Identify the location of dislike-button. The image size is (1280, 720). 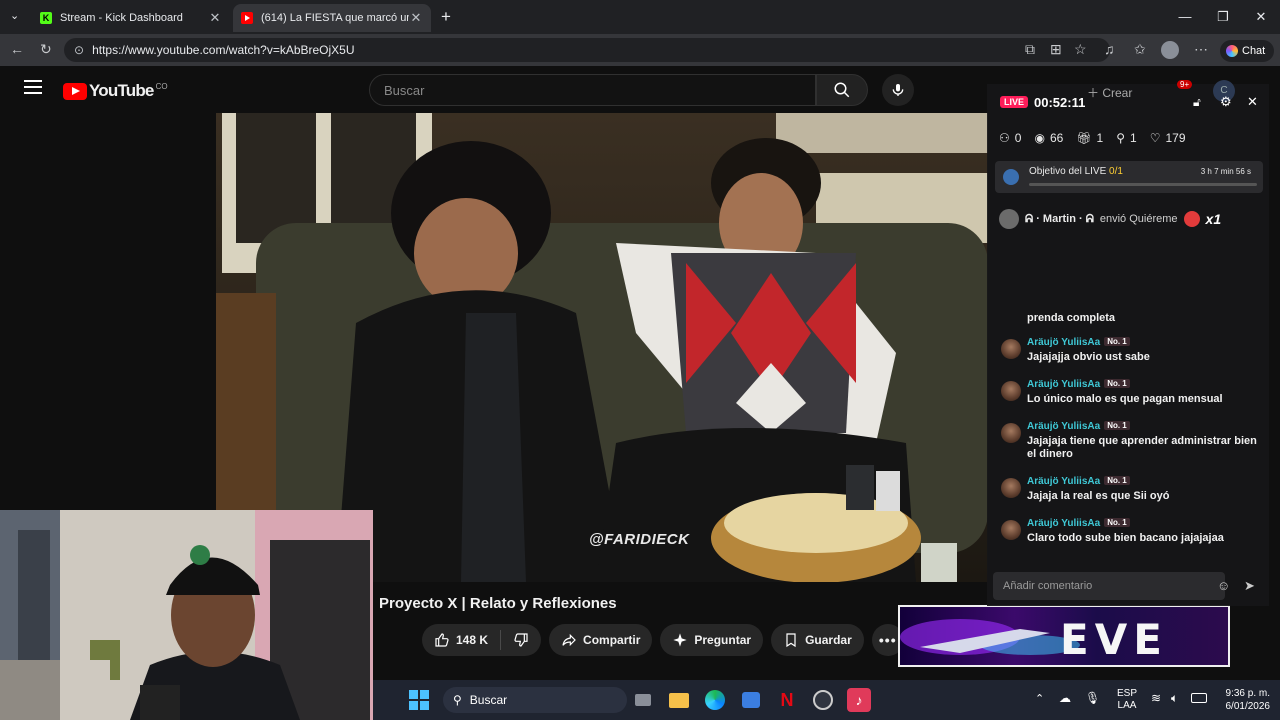
(521, 640).